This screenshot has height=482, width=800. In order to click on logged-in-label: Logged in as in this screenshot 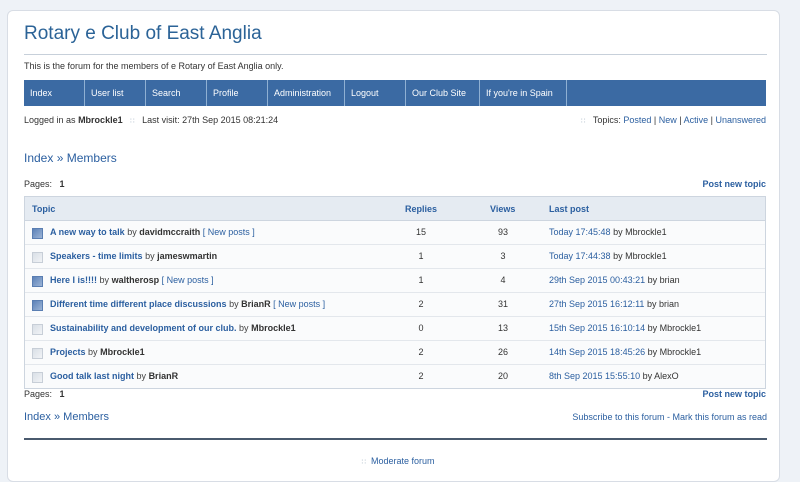, I will do `click(50, 120)`.